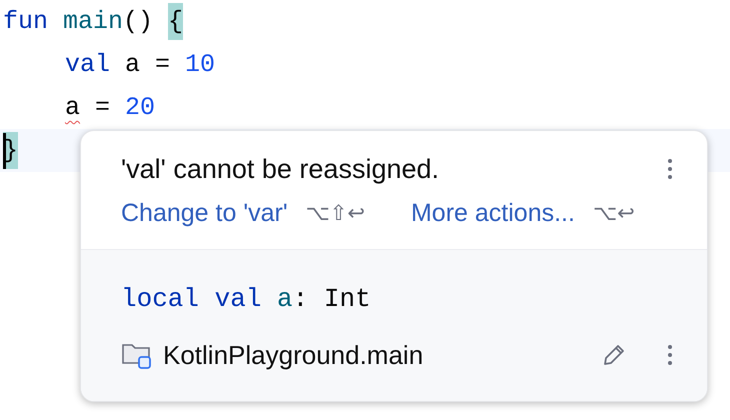  I want to click on declaration-signature: local val a: Int, so click(246, 299).